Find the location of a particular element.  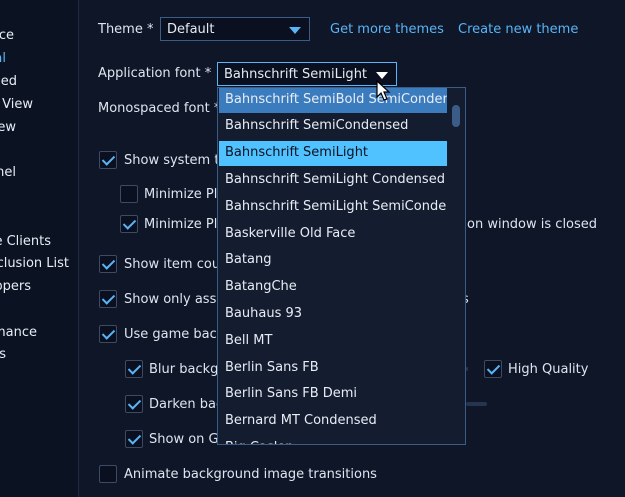

font-option: Berlin Sans FB Demi is located at coordinates (333, 394).